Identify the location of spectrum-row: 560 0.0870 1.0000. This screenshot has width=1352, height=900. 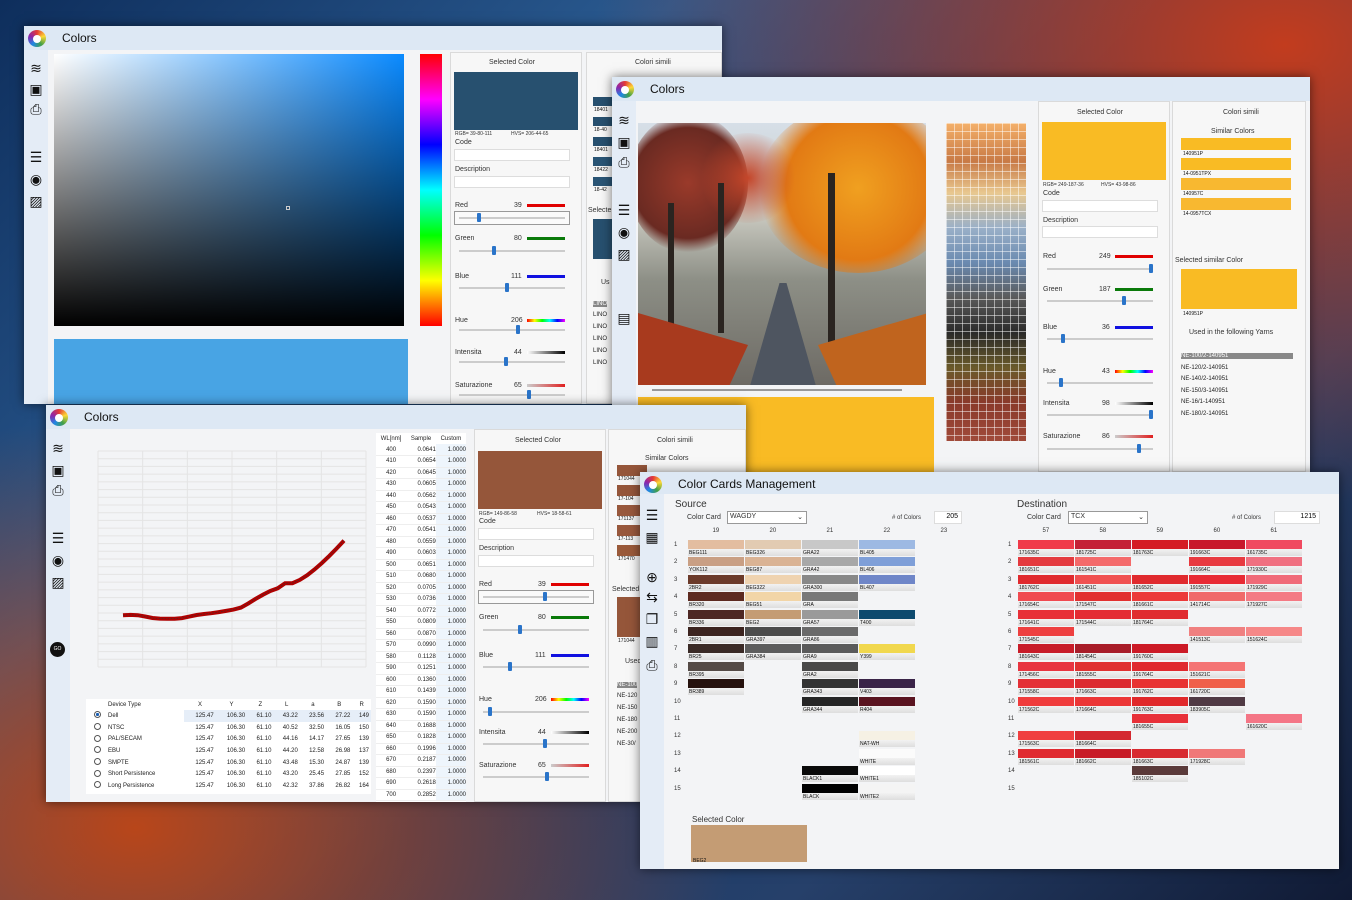
(421, 634).